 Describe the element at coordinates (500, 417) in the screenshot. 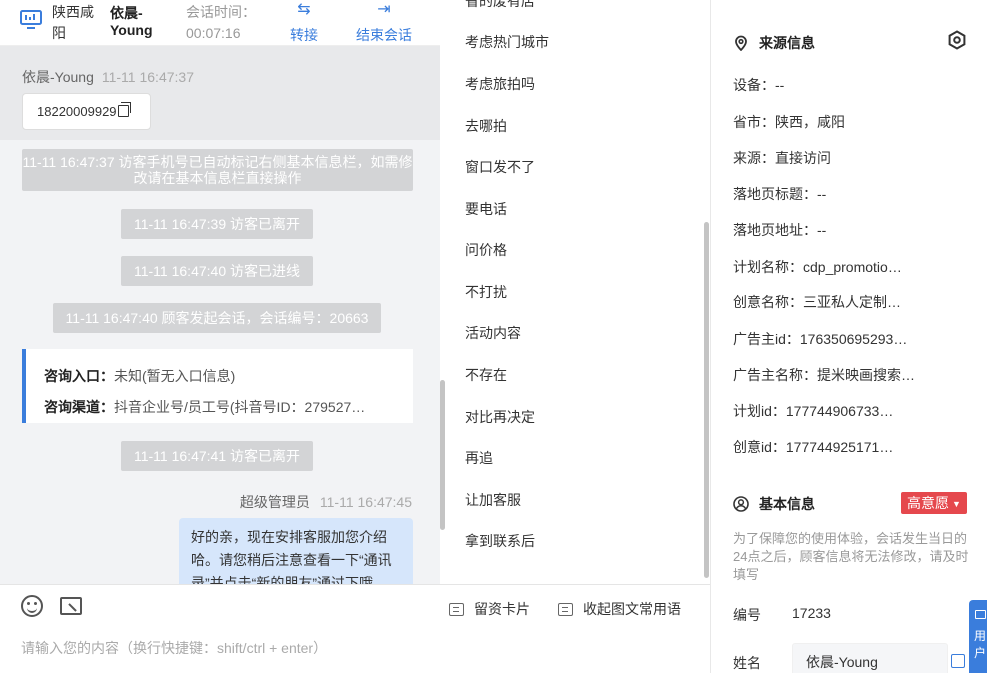

I see `quick-reply-item: 对比再决定` at that location.